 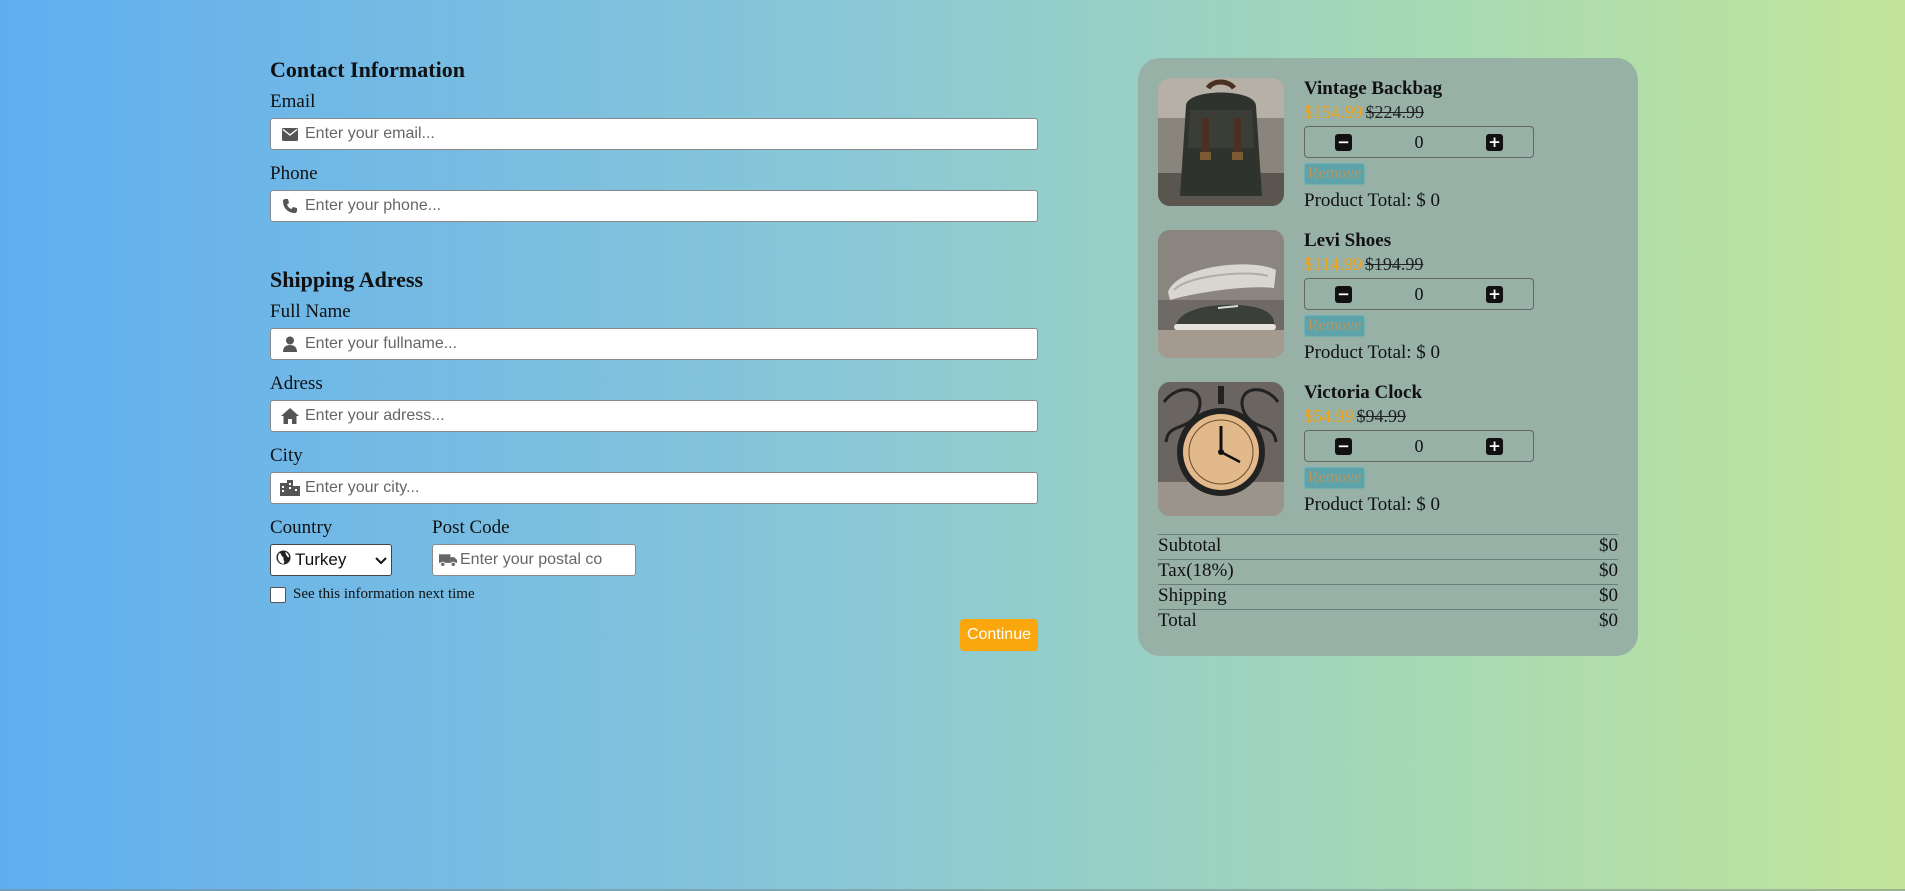 What do you see at coordinates (1388, 621) in the screenshot?
I see `total-row: Total $0` at bounding box center [1388, 621].